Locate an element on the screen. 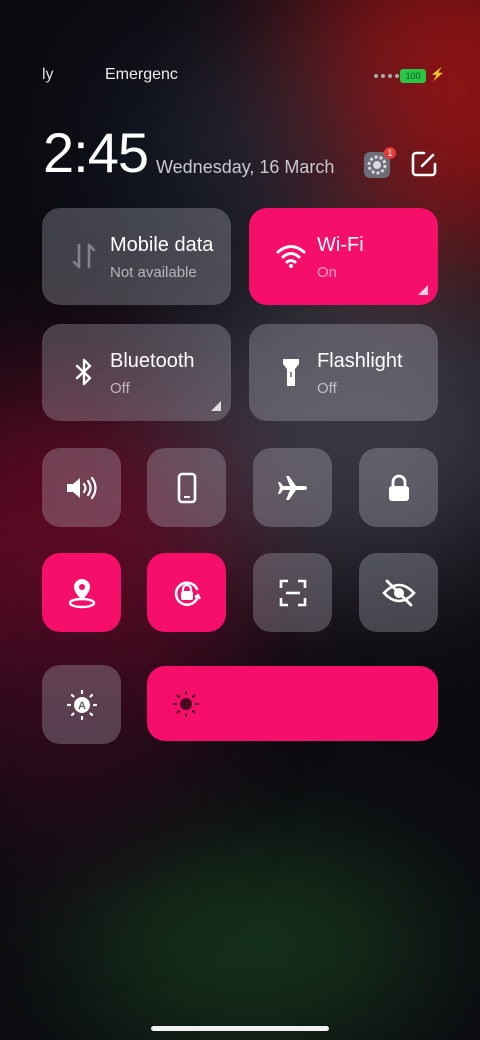 The image size is (480, 1040). home-indicator is located at coordinates (240, 1028).